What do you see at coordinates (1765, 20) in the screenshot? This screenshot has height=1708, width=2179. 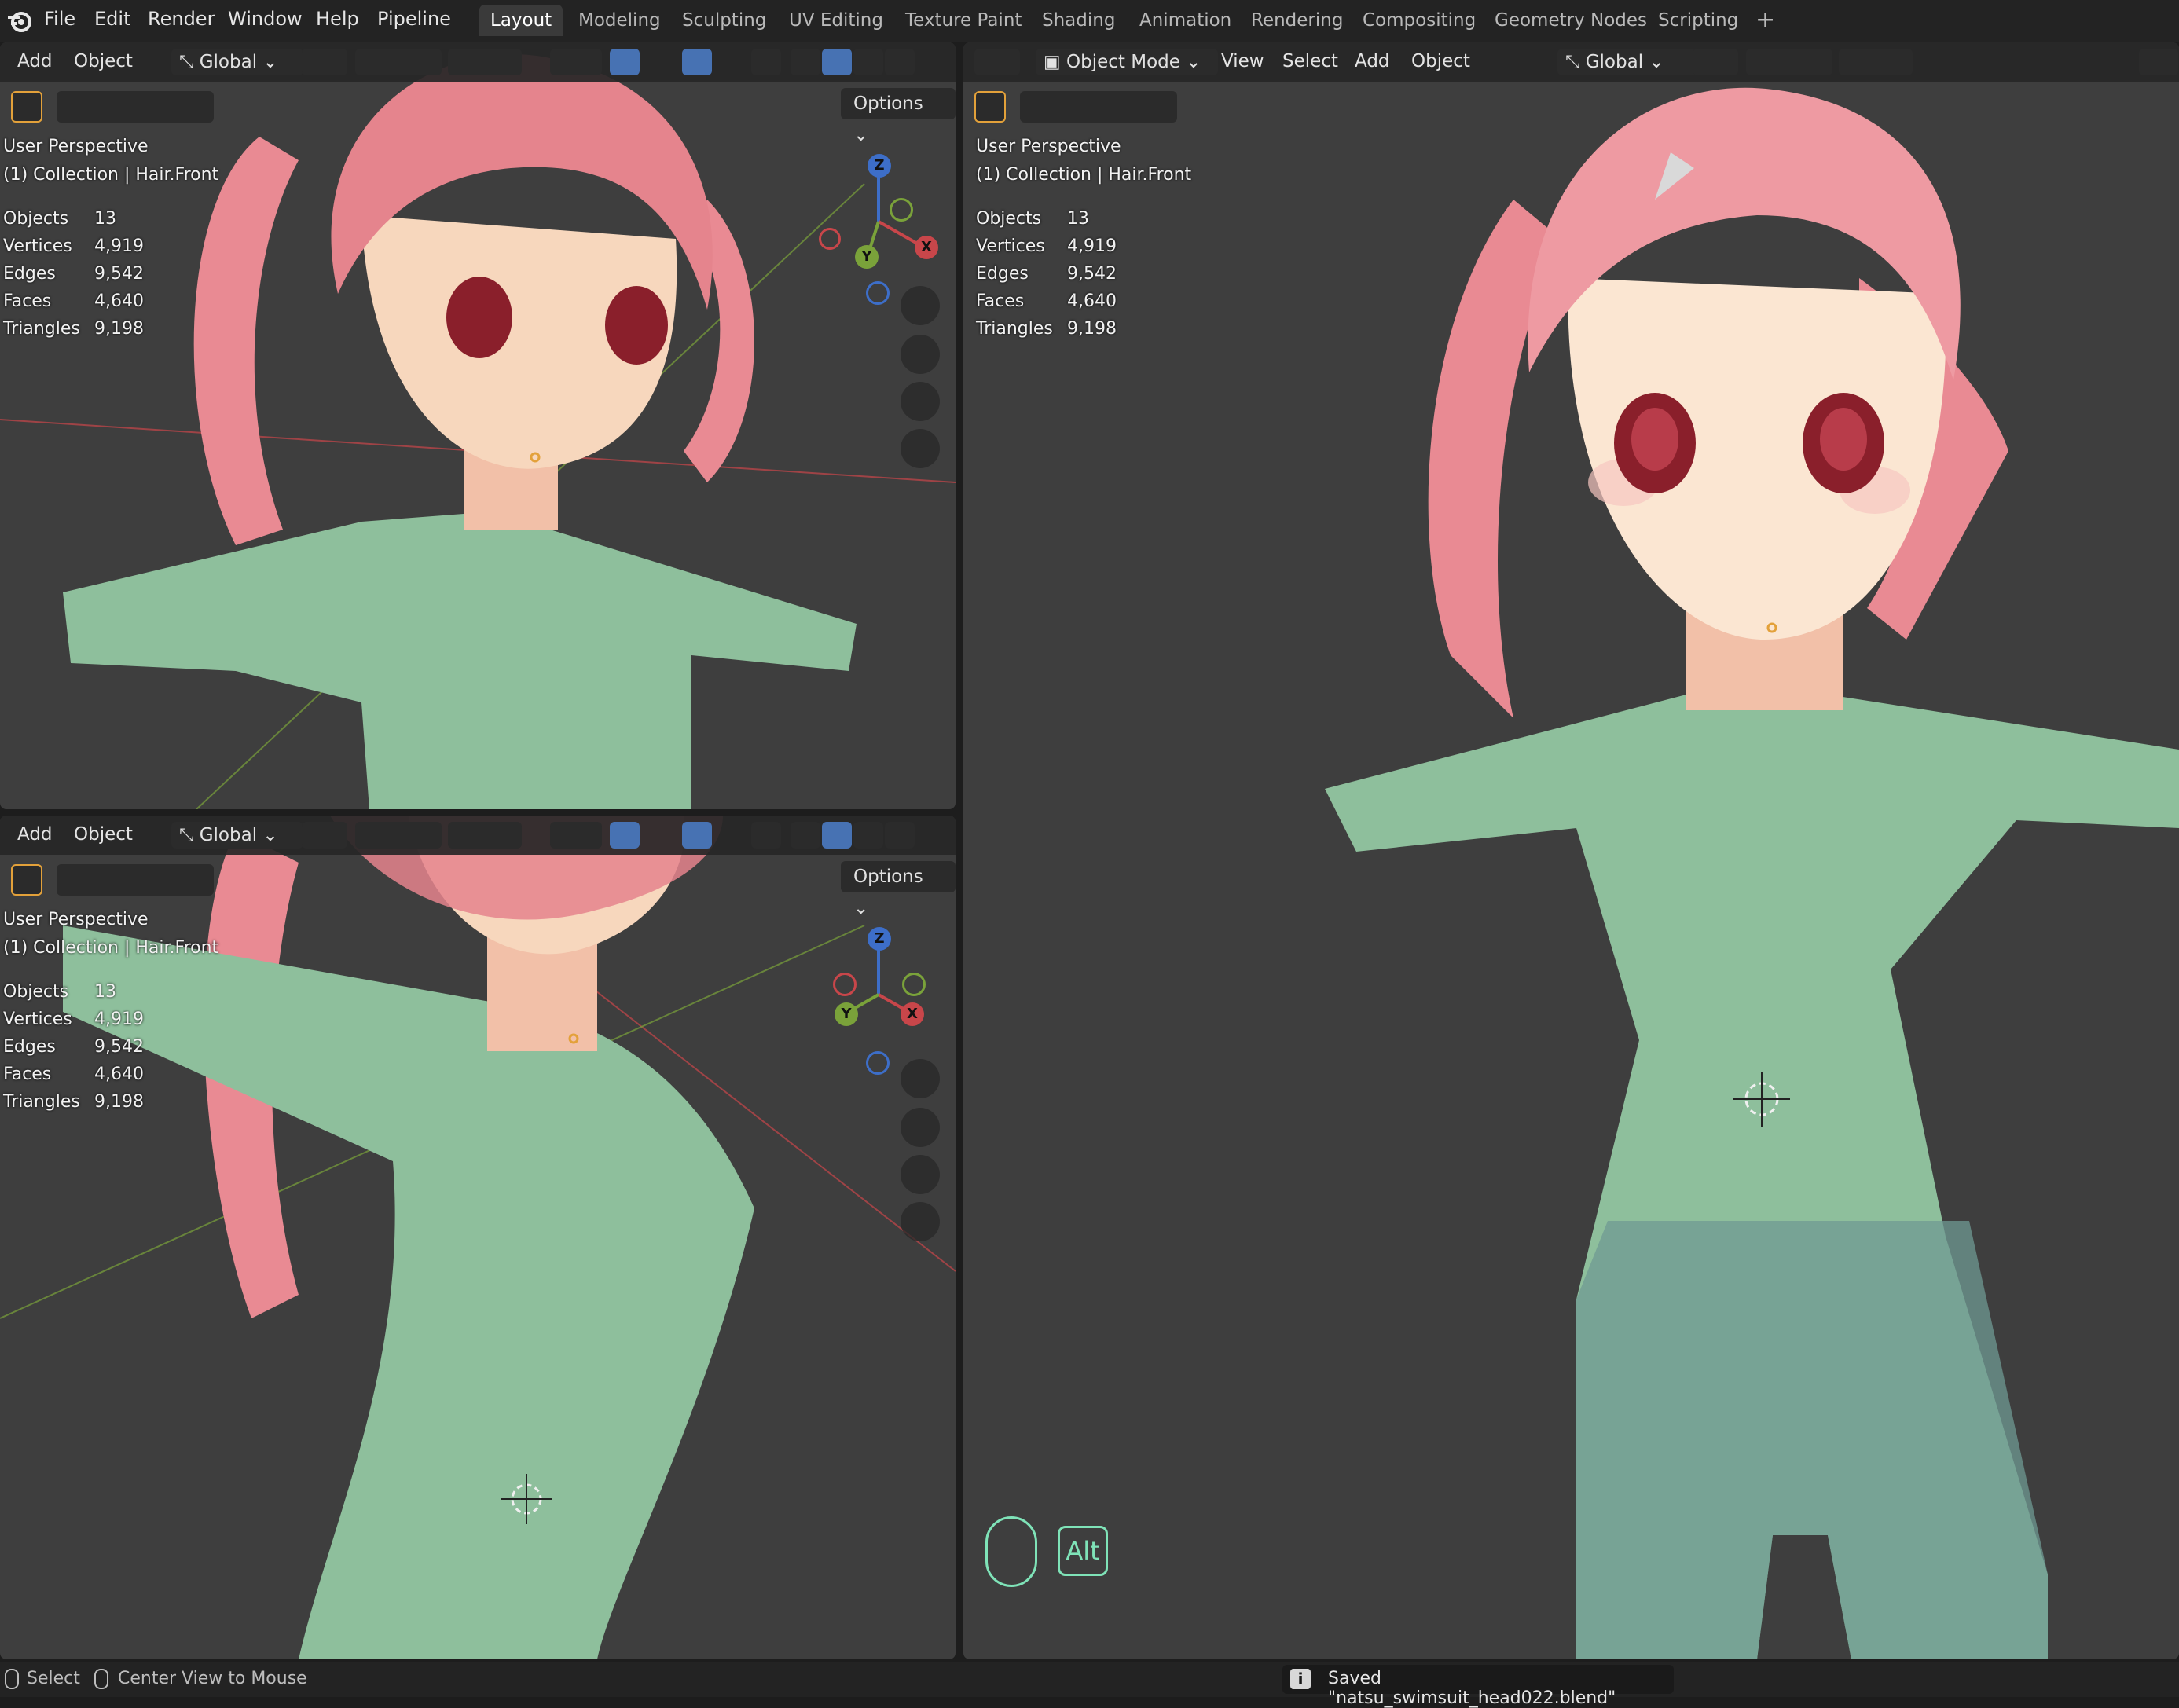 I see `add-workspace-button: +` at bounding box center [1765, 20].